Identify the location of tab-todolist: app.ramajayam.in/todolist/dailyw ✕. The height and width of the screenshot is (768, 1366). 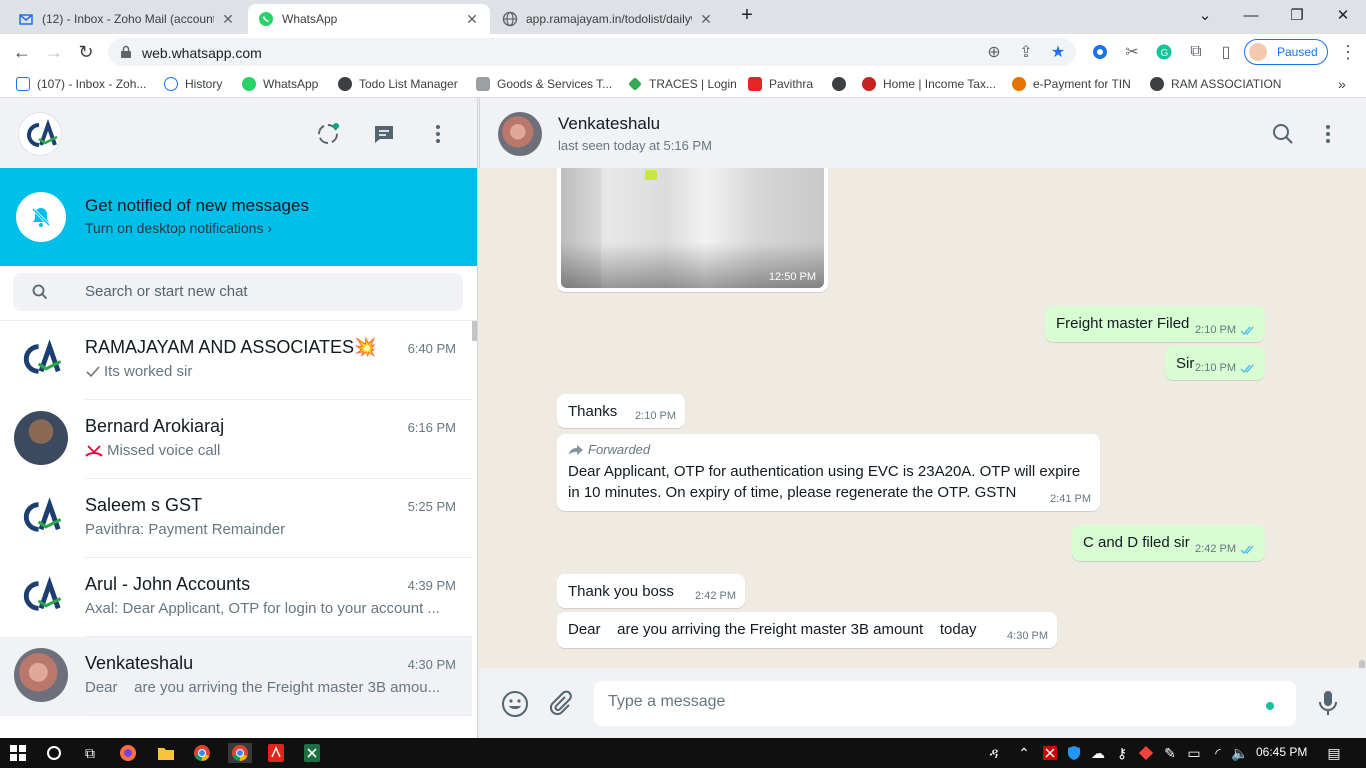
(608, 19).